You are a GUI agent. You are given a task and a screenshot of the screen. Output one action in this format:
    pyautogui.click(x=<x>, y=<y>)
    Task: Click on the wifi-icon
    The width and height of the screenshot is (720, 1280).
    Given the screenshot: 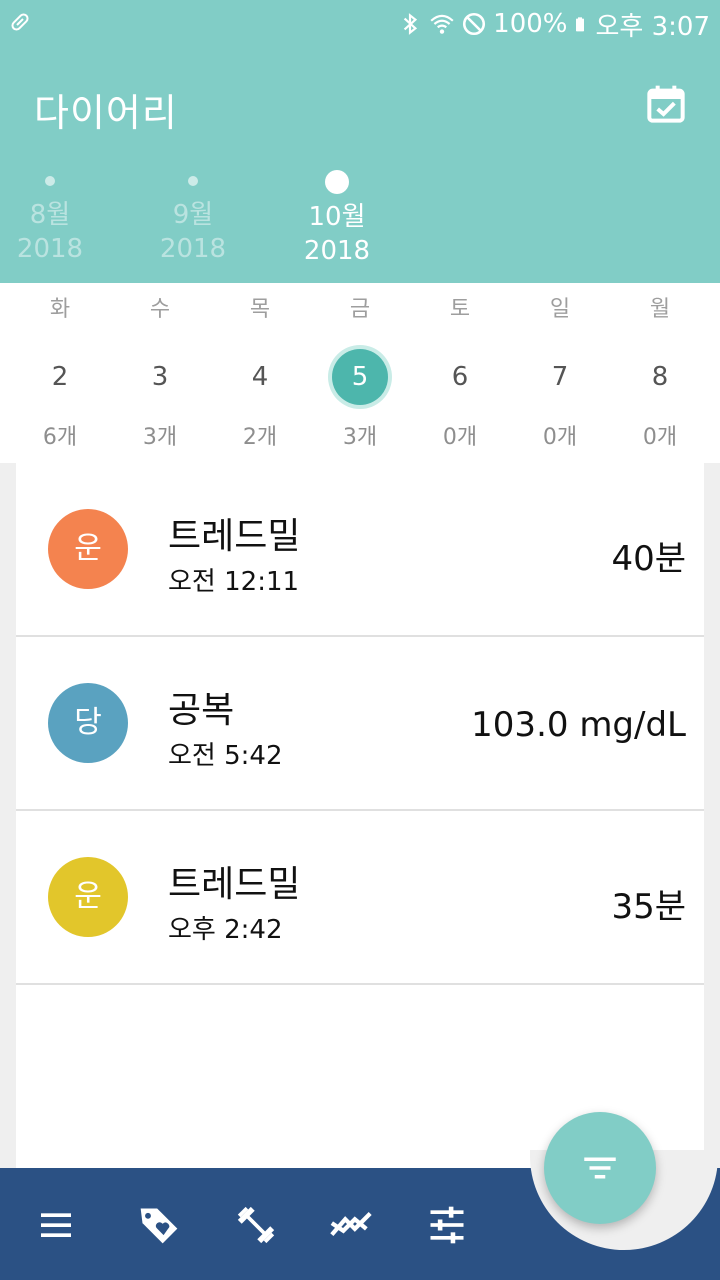 What is the action you would take?
    pyautogui.click(x=442, y=24)
    